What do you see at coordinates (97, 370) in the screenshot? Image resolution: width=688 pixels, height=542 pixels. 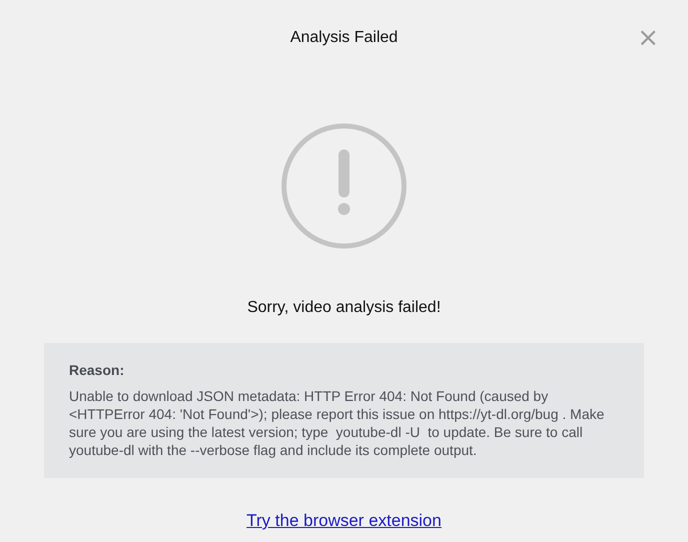 I see `reason-heading: Reason:` at bounding box center [97, 370].